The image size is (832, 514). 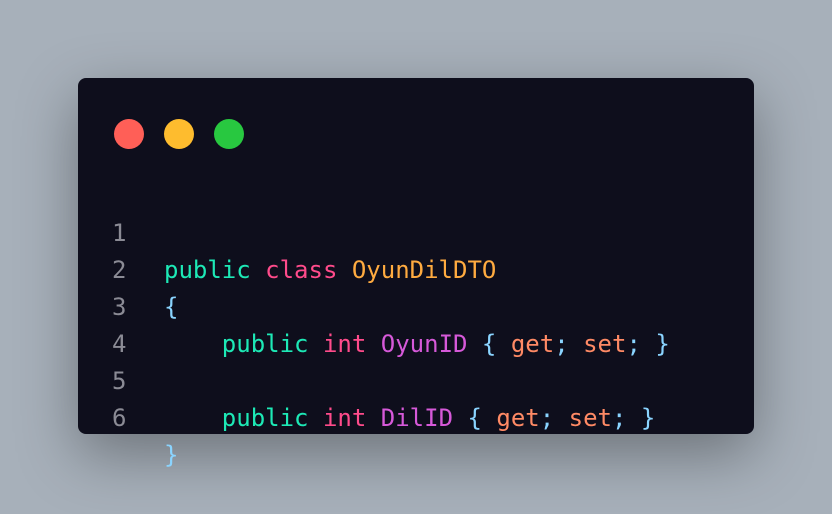 What do you see at coordinates (518, 418) in the screenshot?
I see `accessor-get: get` at bounding box center [518, 418].